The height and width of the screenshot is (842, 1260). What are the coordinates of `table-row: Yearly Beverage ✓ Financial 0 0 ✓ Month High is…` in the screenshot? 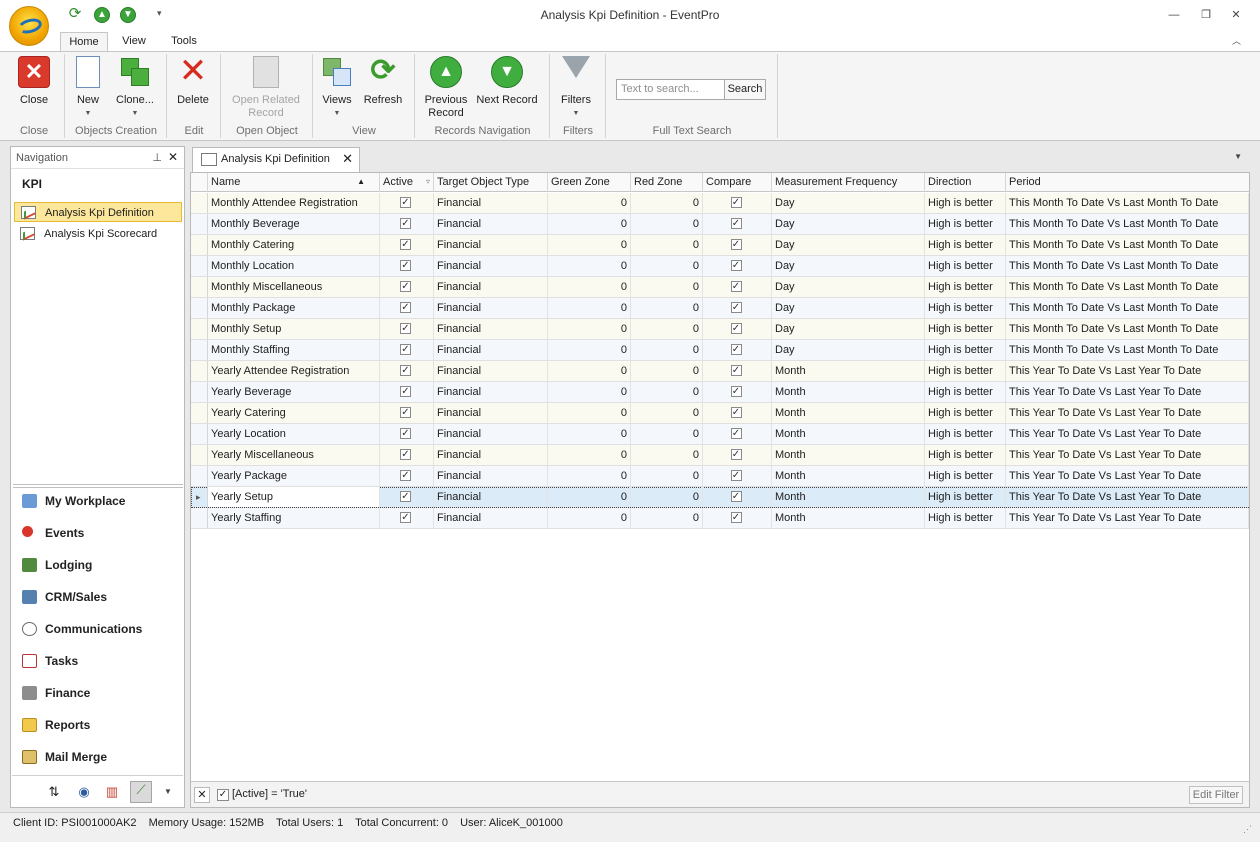 It's located at (720, 392).